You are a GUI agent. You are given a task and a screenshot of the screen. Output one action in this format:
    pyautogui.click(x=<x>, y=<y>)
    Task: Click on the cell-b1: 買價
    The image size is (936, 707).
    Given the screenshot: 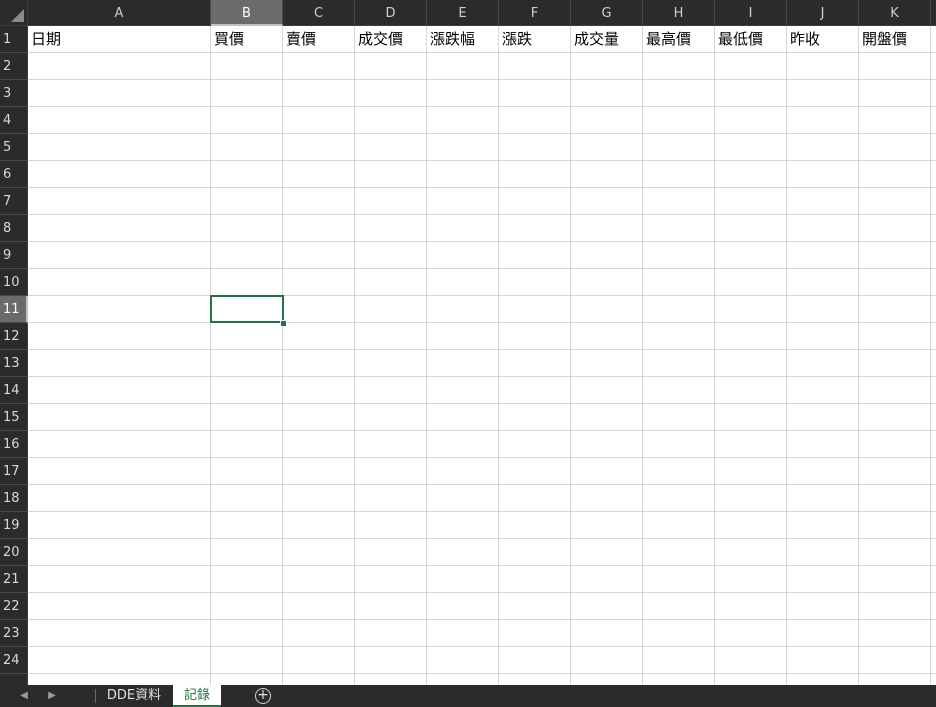 What is the action you would take?
    pyautogui.click(x=246, y=39)
    